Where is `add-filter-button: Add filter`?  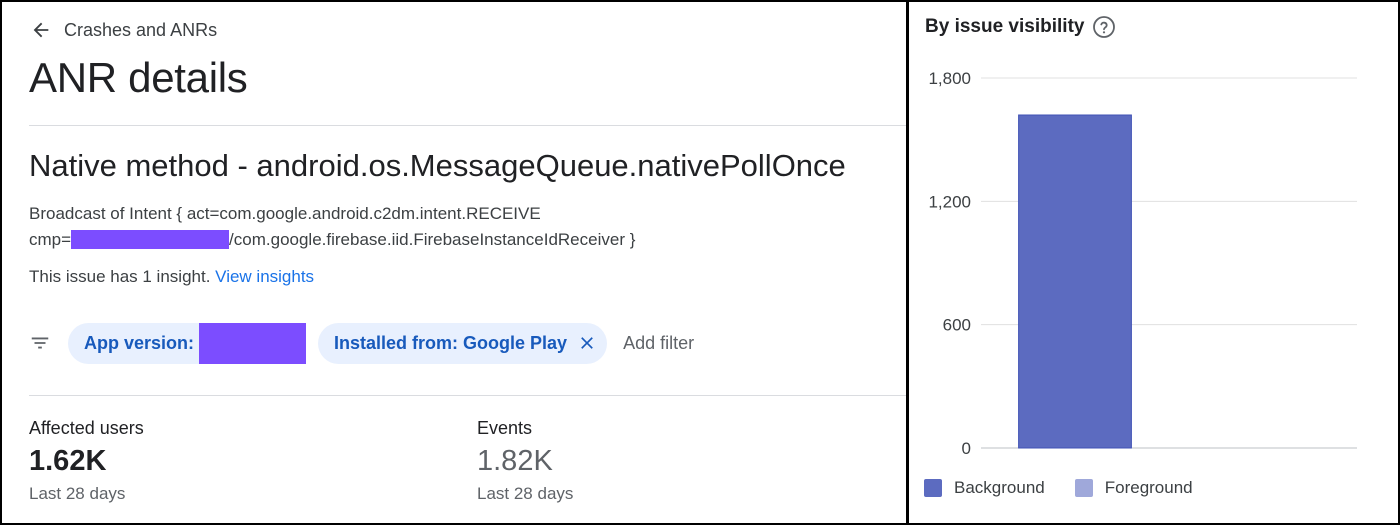
add-filter-button: Add filter is located at coordinates (658, 343).